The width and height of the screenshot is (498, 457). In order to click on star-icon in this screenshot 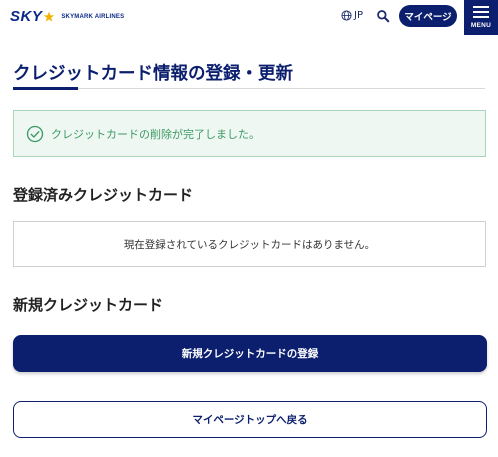, I will do `click(49, 16)`.